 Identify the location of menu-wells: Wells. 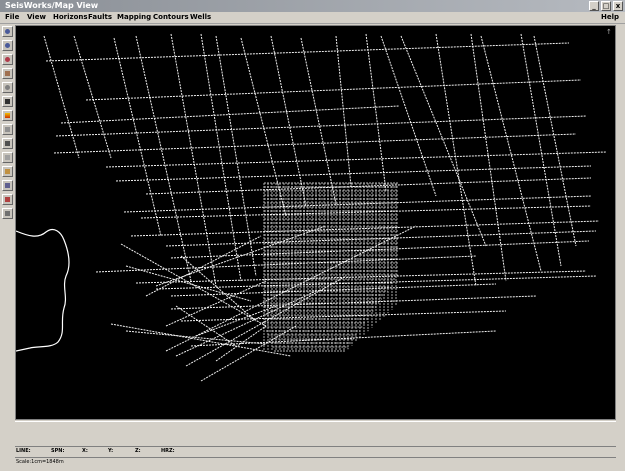
(200, 17).